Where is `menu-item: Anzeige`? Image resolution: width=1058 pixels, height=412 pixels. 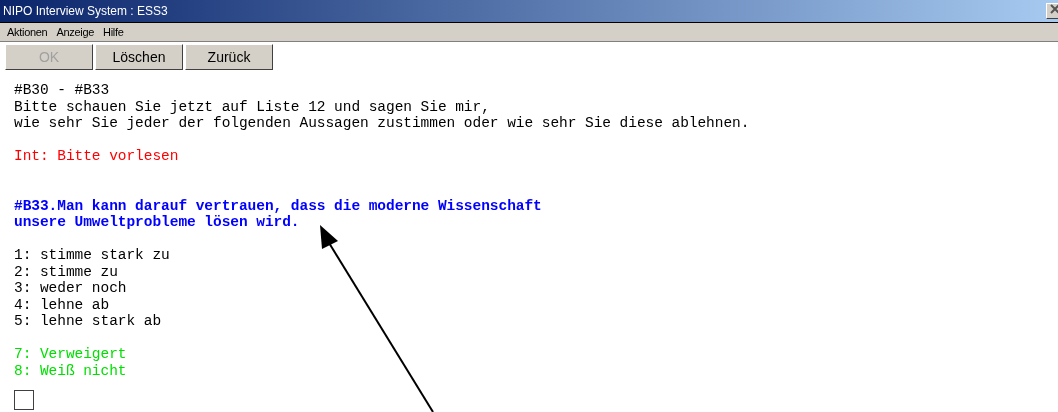
menu-item: Anzeige is located at coordinates (77, 32).